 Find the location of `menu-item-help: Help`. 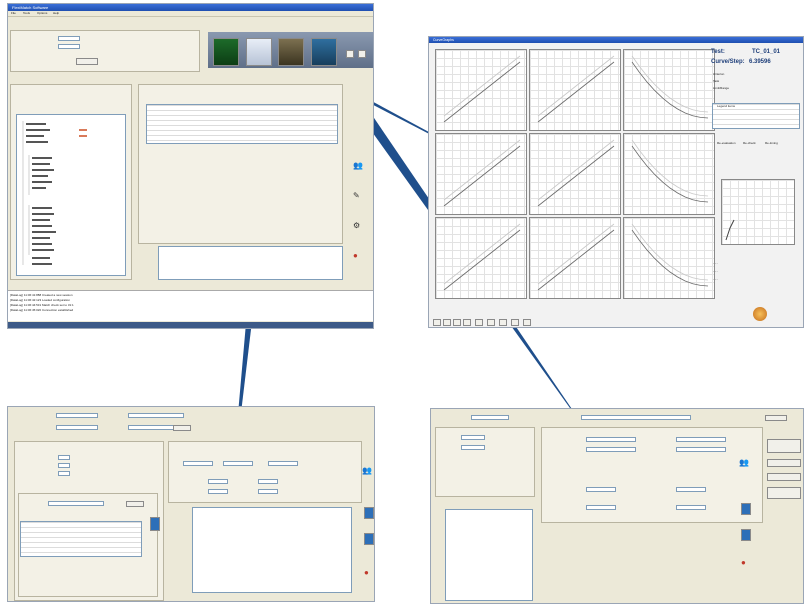

menu-item-help: Help is located at coordinates (56, 13).